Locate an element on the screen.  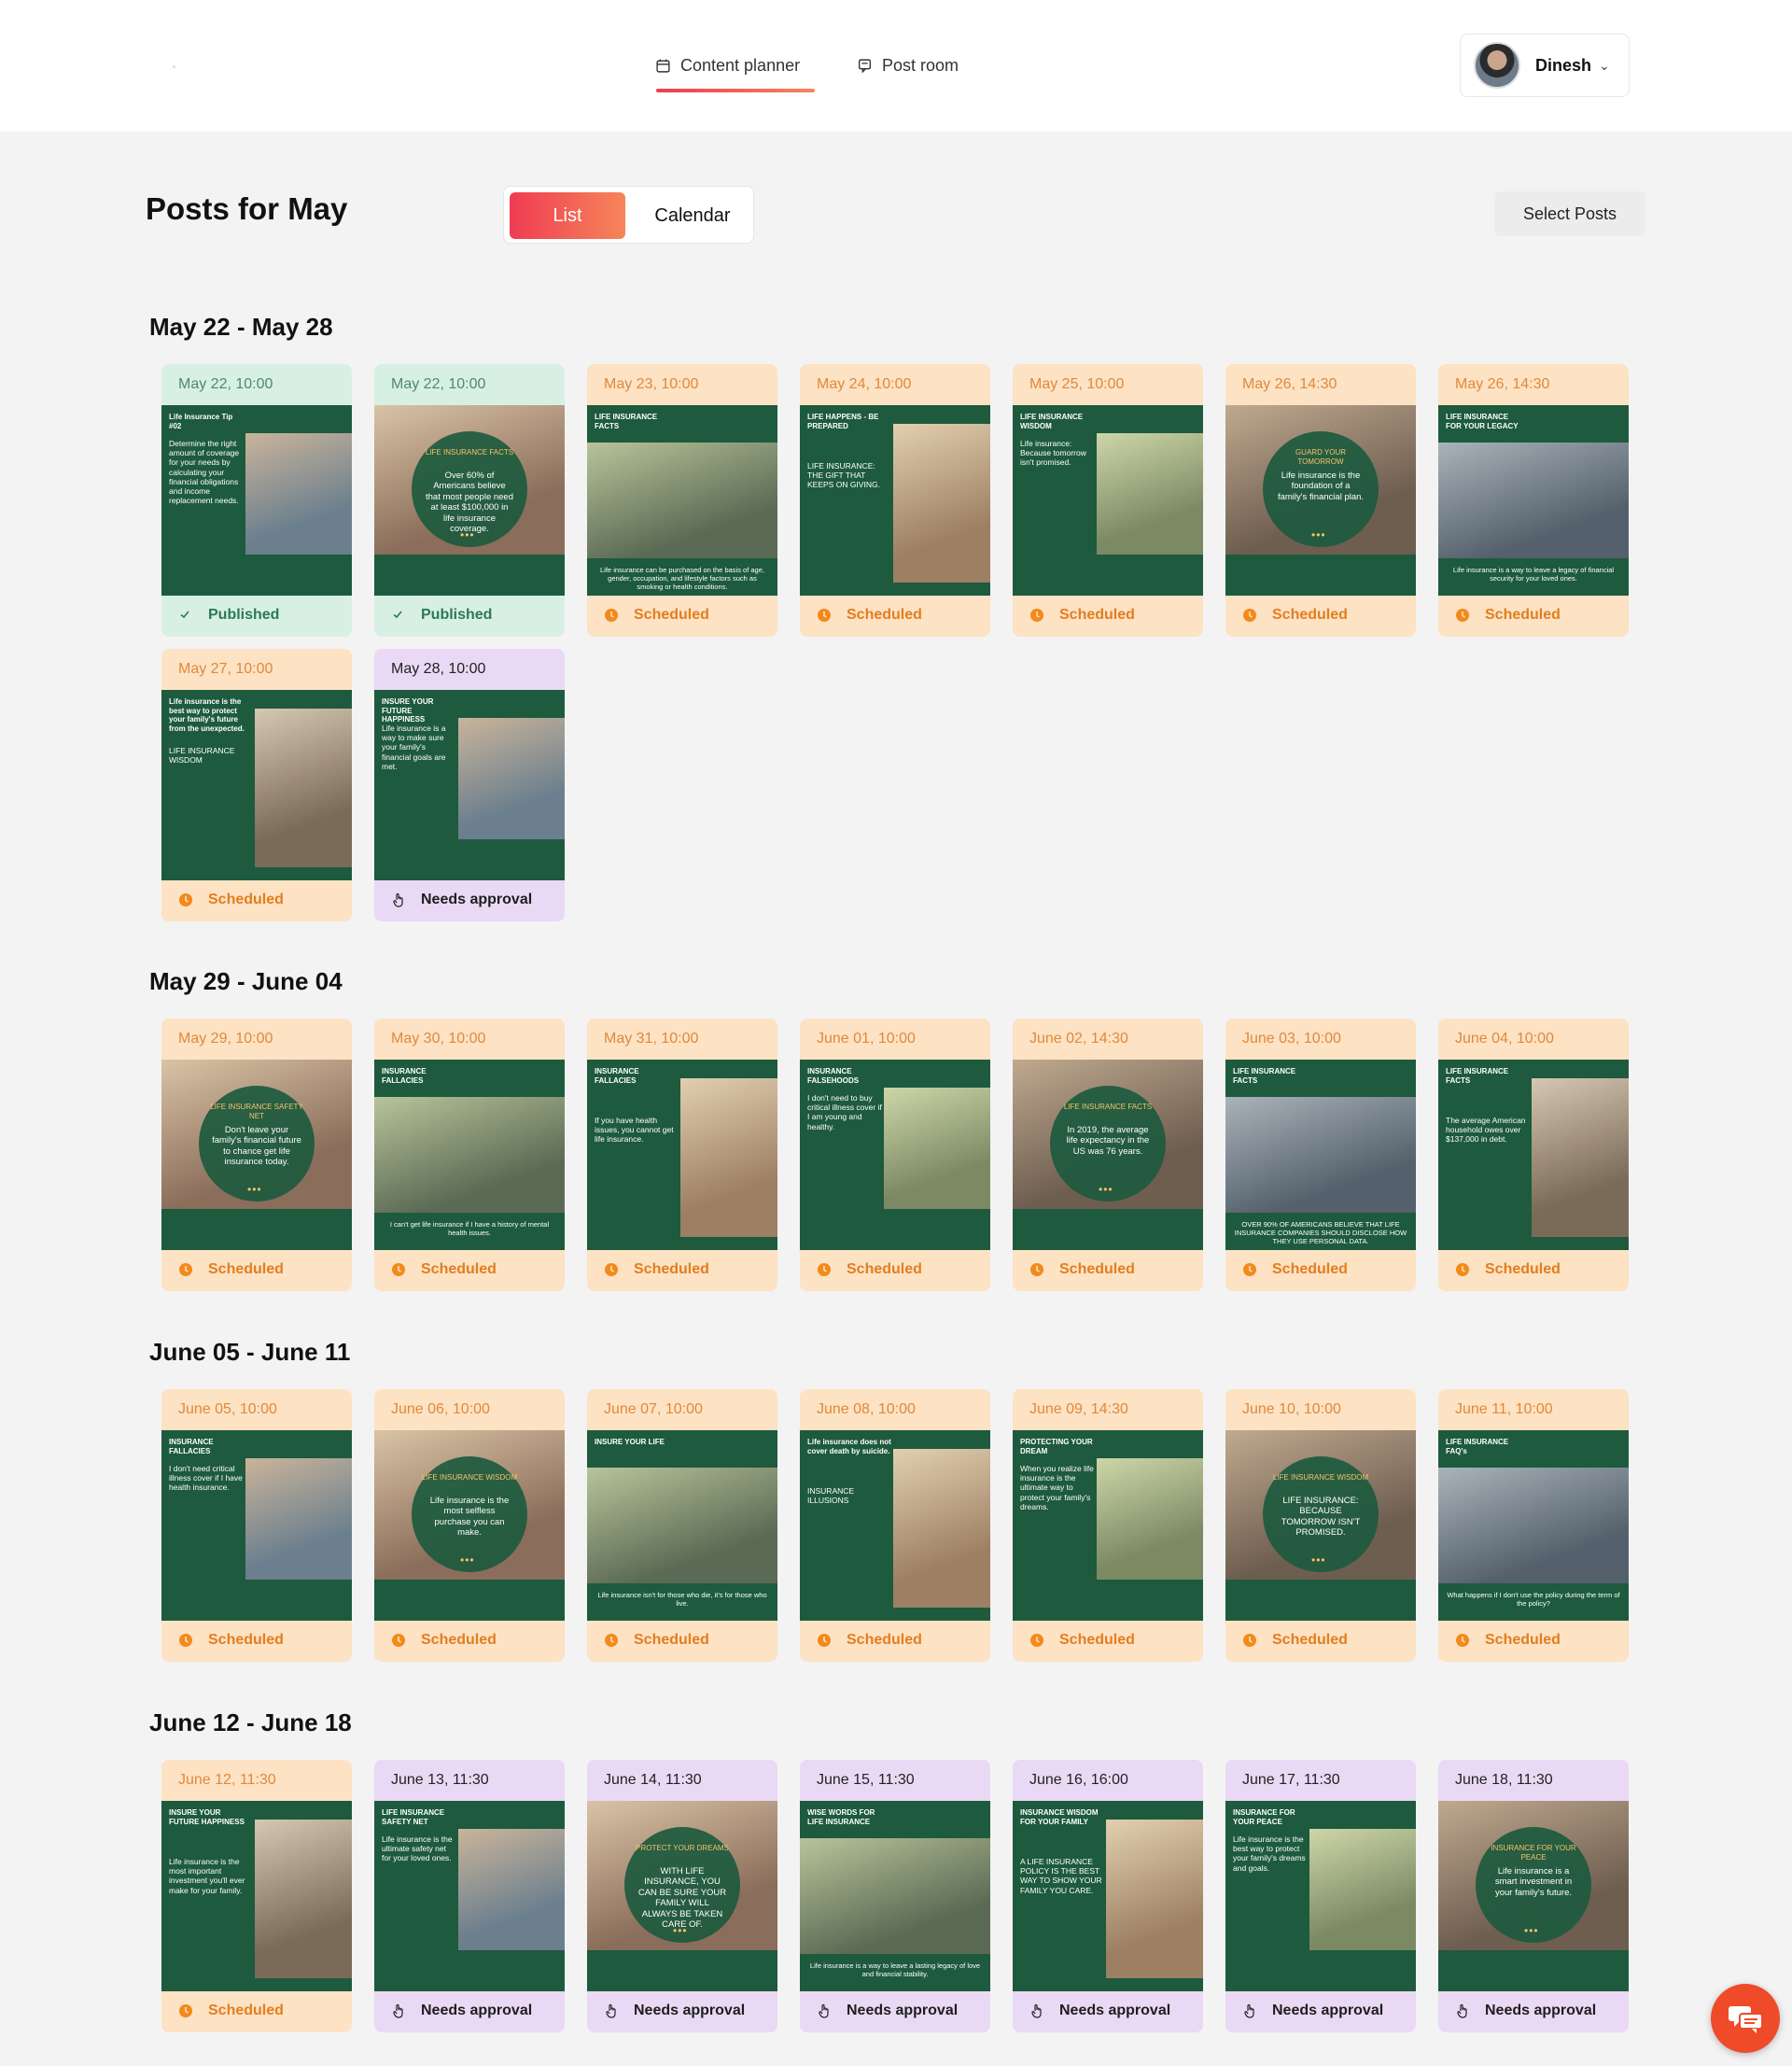
chat-bubble-icon is located at coordinates (865, 66).